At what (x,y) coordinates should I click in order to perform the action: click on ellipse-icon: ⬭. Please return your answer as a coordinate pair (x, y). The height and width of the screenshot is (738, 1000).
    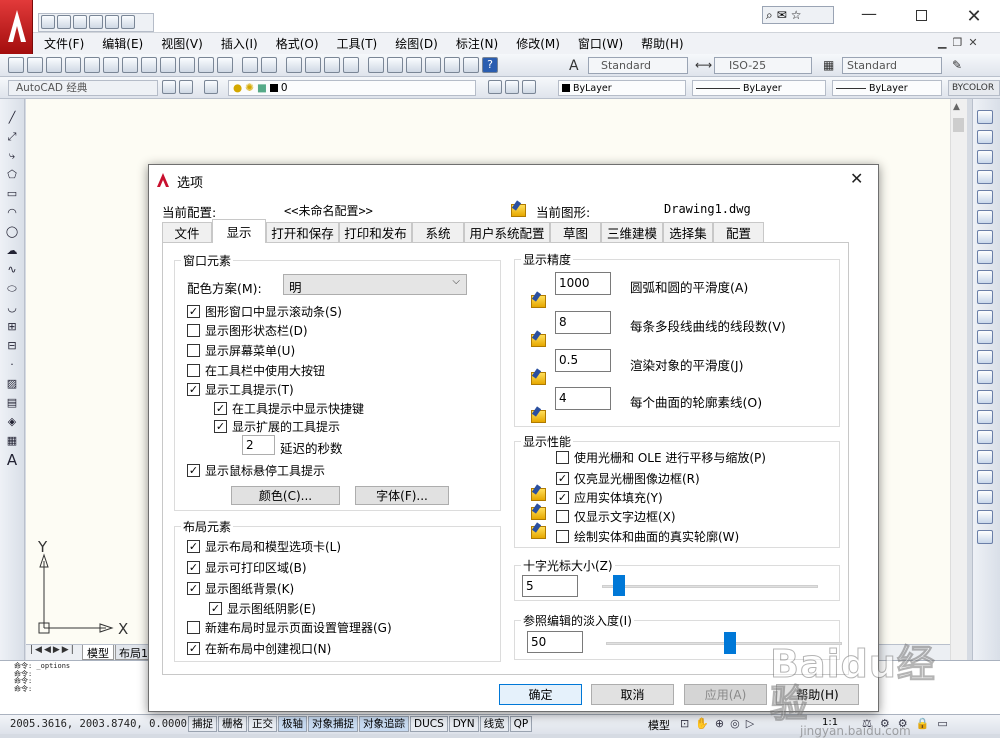
    Looking at the image, I should click on (12, 289).